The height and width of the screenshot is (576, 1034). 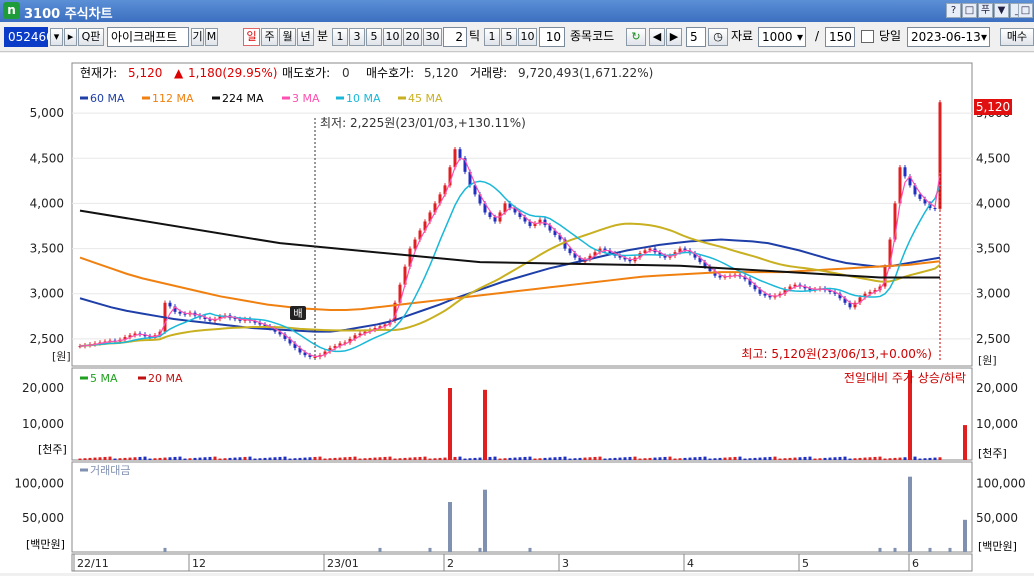 I want to click on buy-button: 매수, so click(x=1017, y=37).